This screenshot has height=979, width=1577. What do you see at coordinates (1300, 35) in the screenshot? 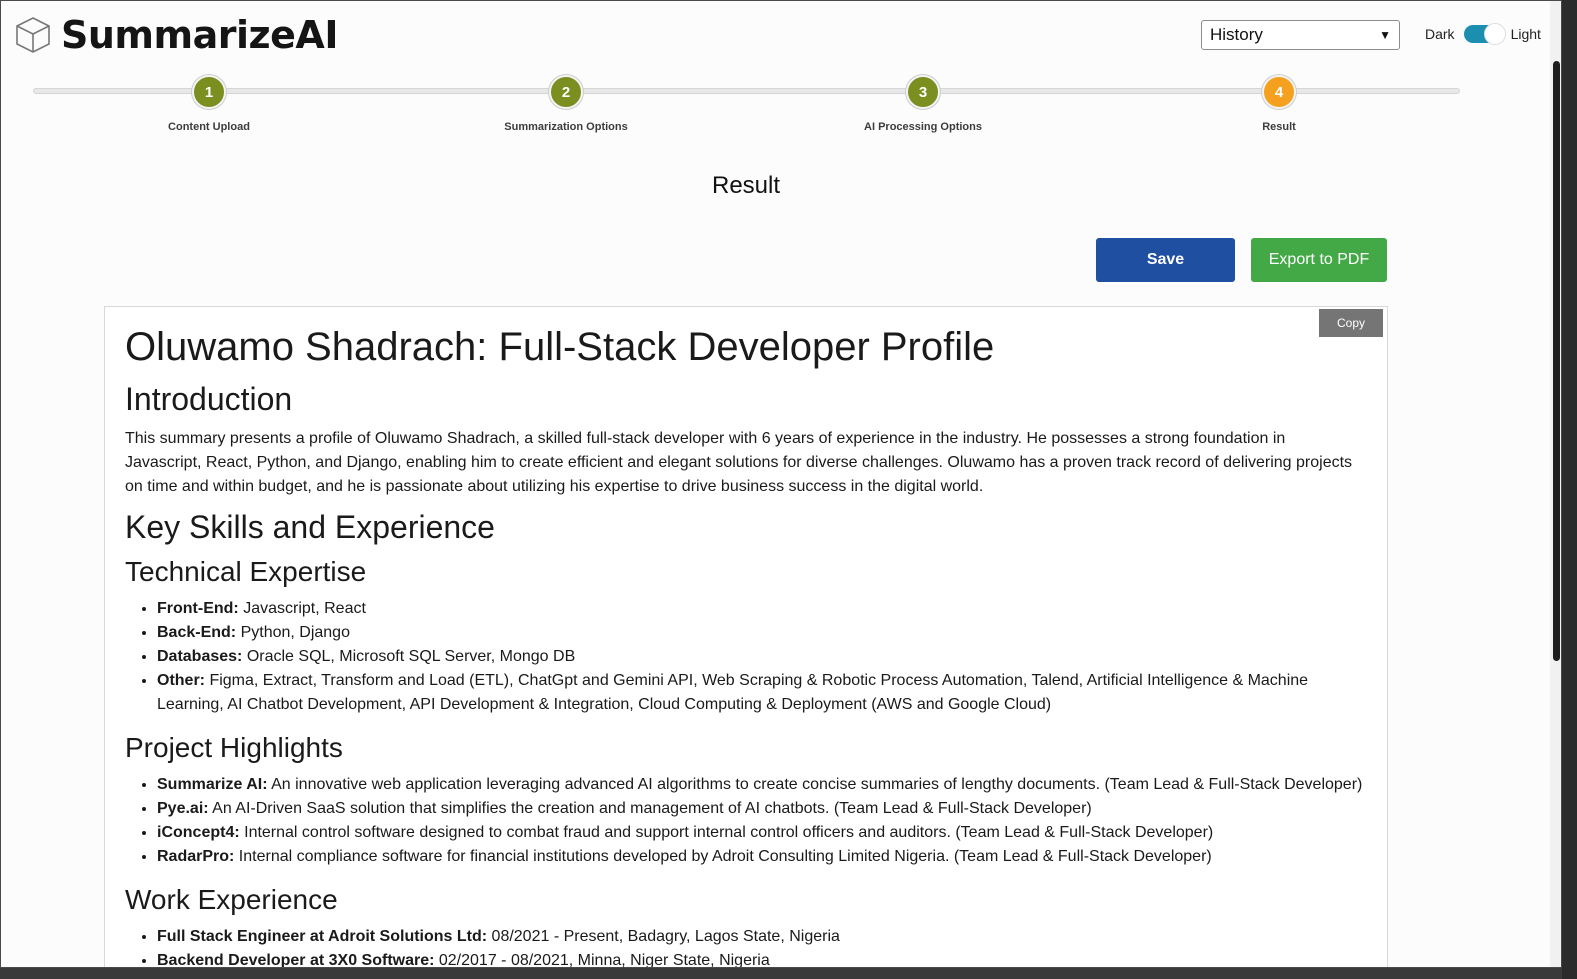
I see `history-select: History ▼` at bounding box center [1300, 35].